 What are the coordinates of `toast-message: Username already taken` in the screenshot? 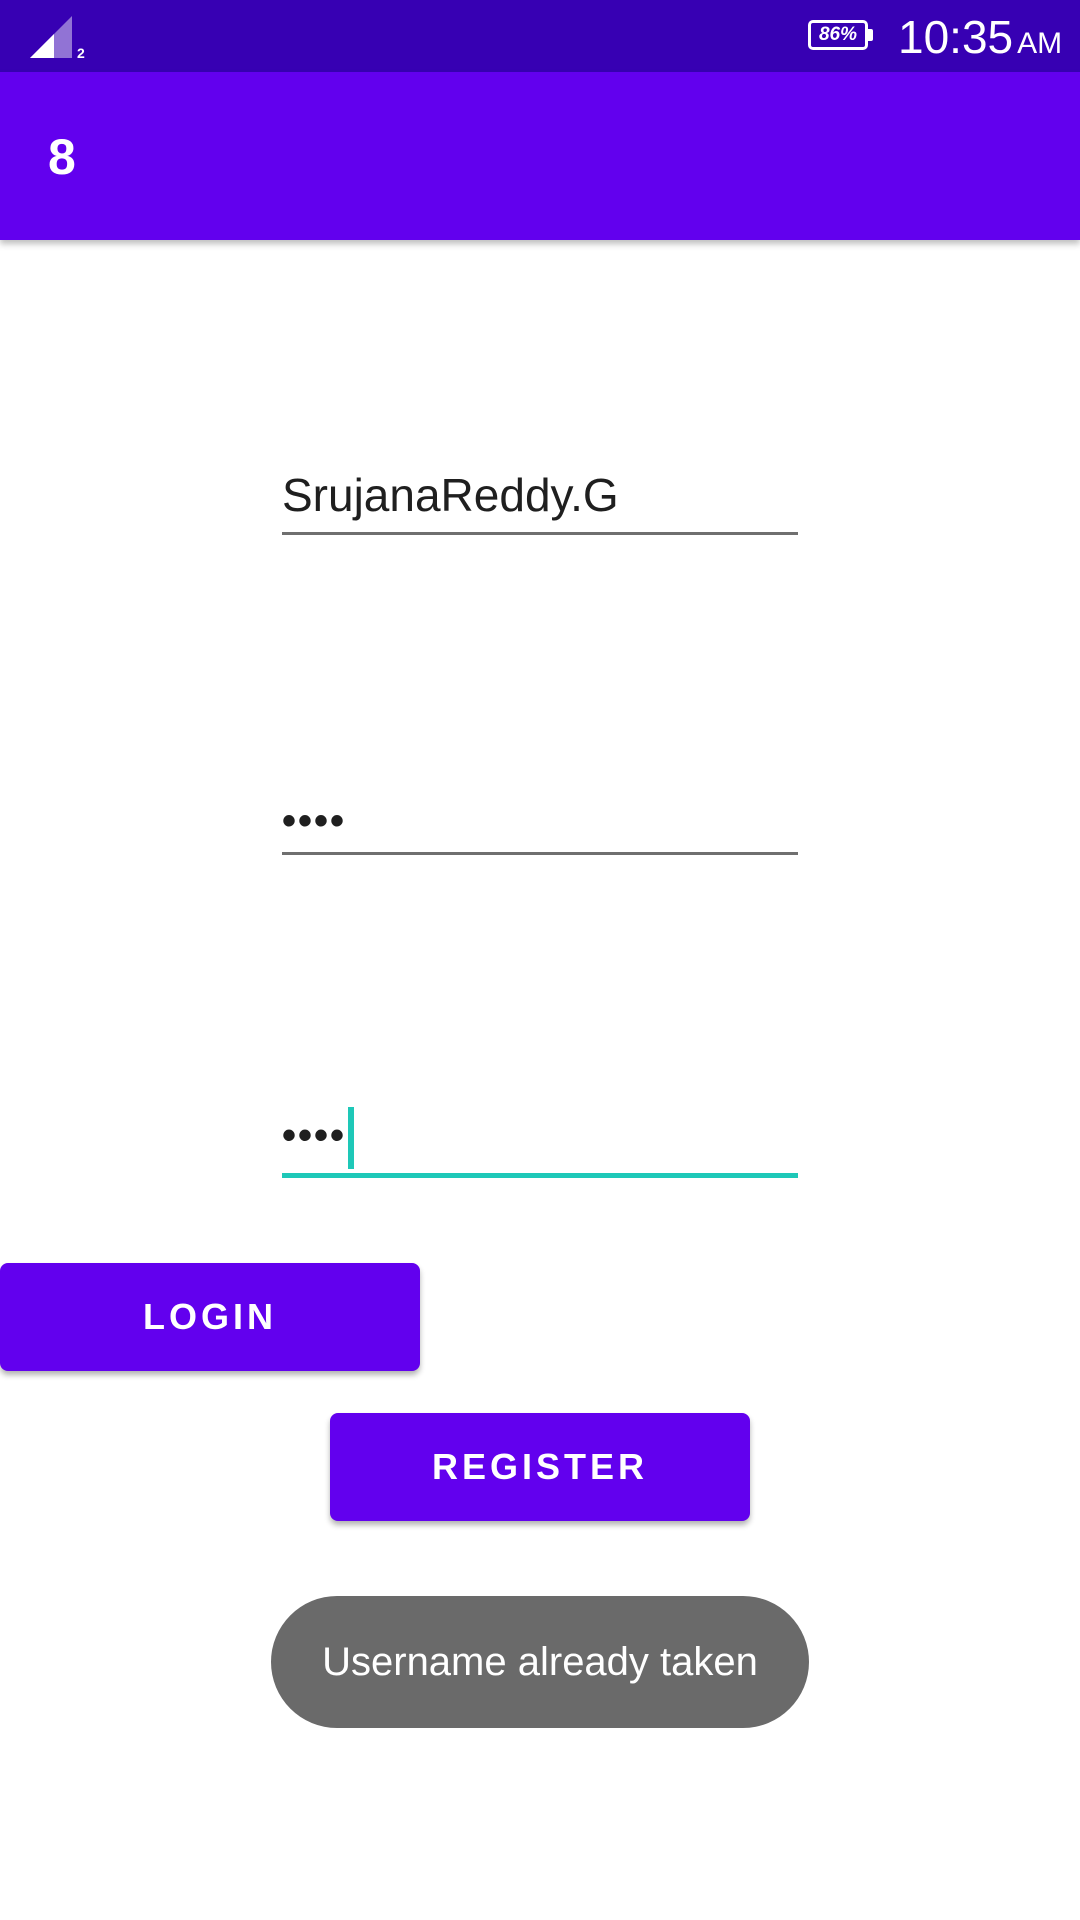 It's located at (540, 1662).